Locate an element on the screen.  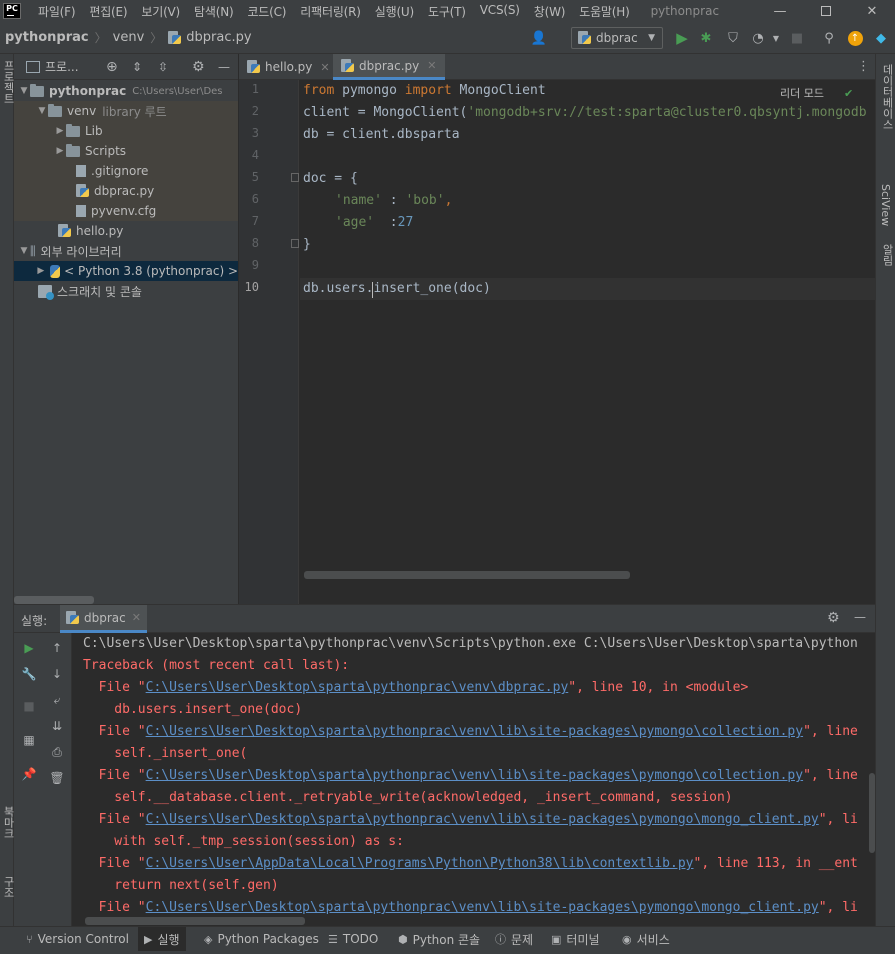
tree-item-external-libraries: ▼ ⫼ 외부 라이브러리 is located at coordinates (126, 251).